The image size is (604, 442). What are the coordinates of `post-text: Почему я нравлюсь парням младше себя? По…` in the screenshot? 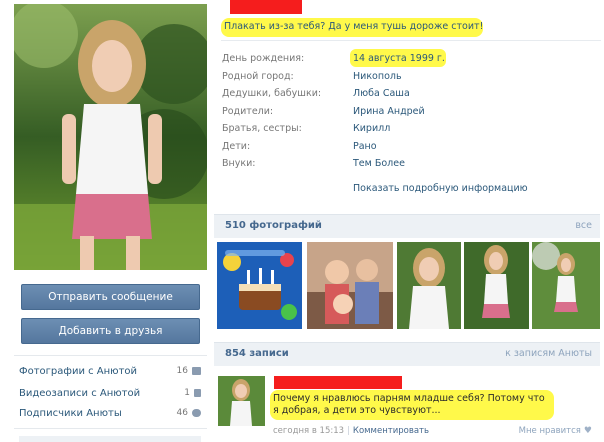 It's located at (409, 404).